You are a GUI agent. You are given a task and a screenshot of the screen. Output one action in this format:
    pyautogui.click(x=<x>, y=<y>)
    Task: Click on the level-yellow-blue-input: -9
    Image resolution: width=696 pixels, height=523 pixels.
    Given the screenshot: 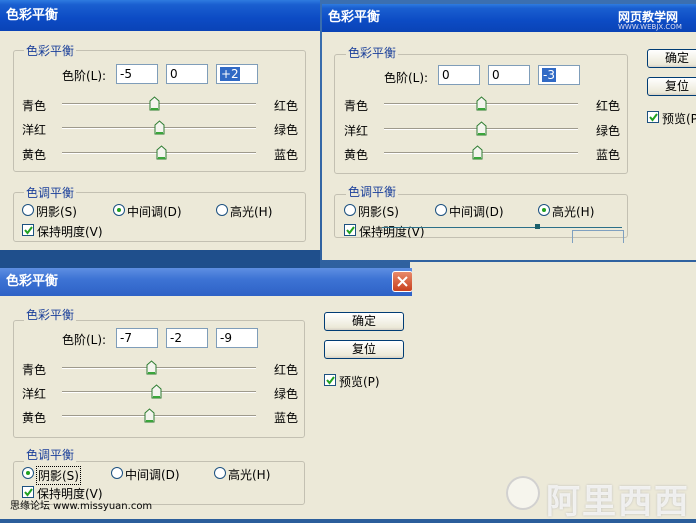 What is the action you would take?
    pyautogui.click(x=237, y=338)
    